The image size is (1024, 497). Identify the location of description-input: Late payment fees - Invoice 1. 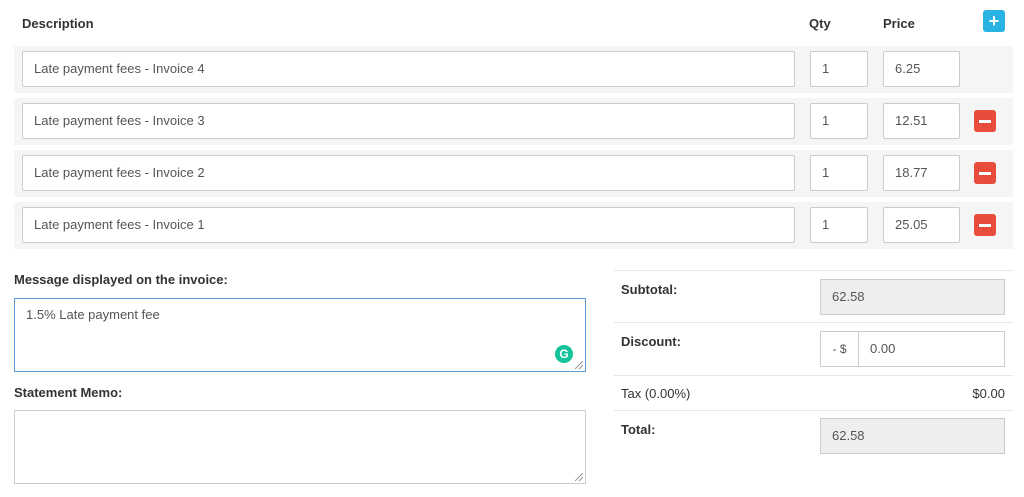
(408, 225).